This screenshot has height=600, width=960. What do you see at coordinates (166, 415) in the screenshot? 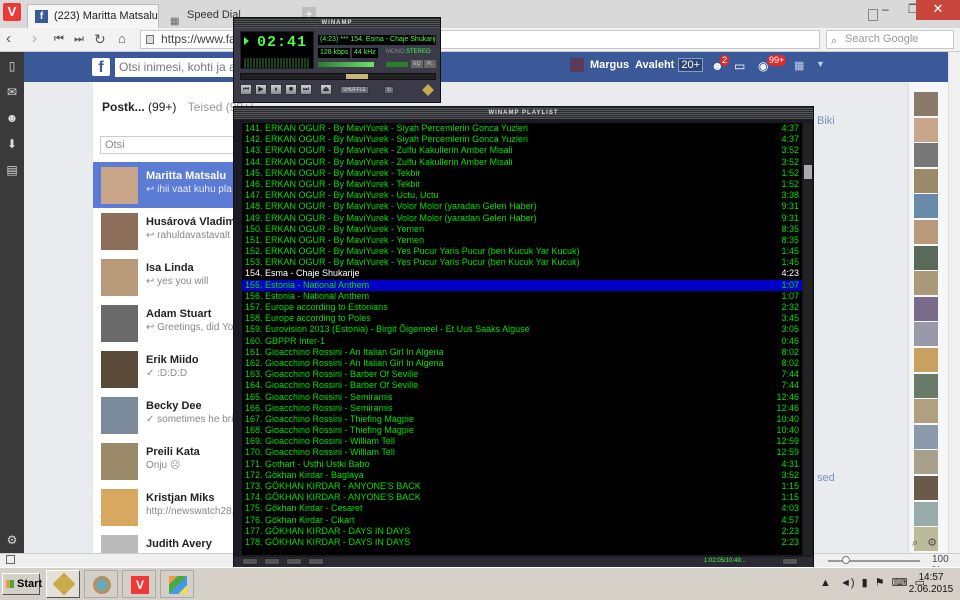
I see `message-thread: Becky Dee ✓ sometimes he brin` at bounding box center [166, 415].